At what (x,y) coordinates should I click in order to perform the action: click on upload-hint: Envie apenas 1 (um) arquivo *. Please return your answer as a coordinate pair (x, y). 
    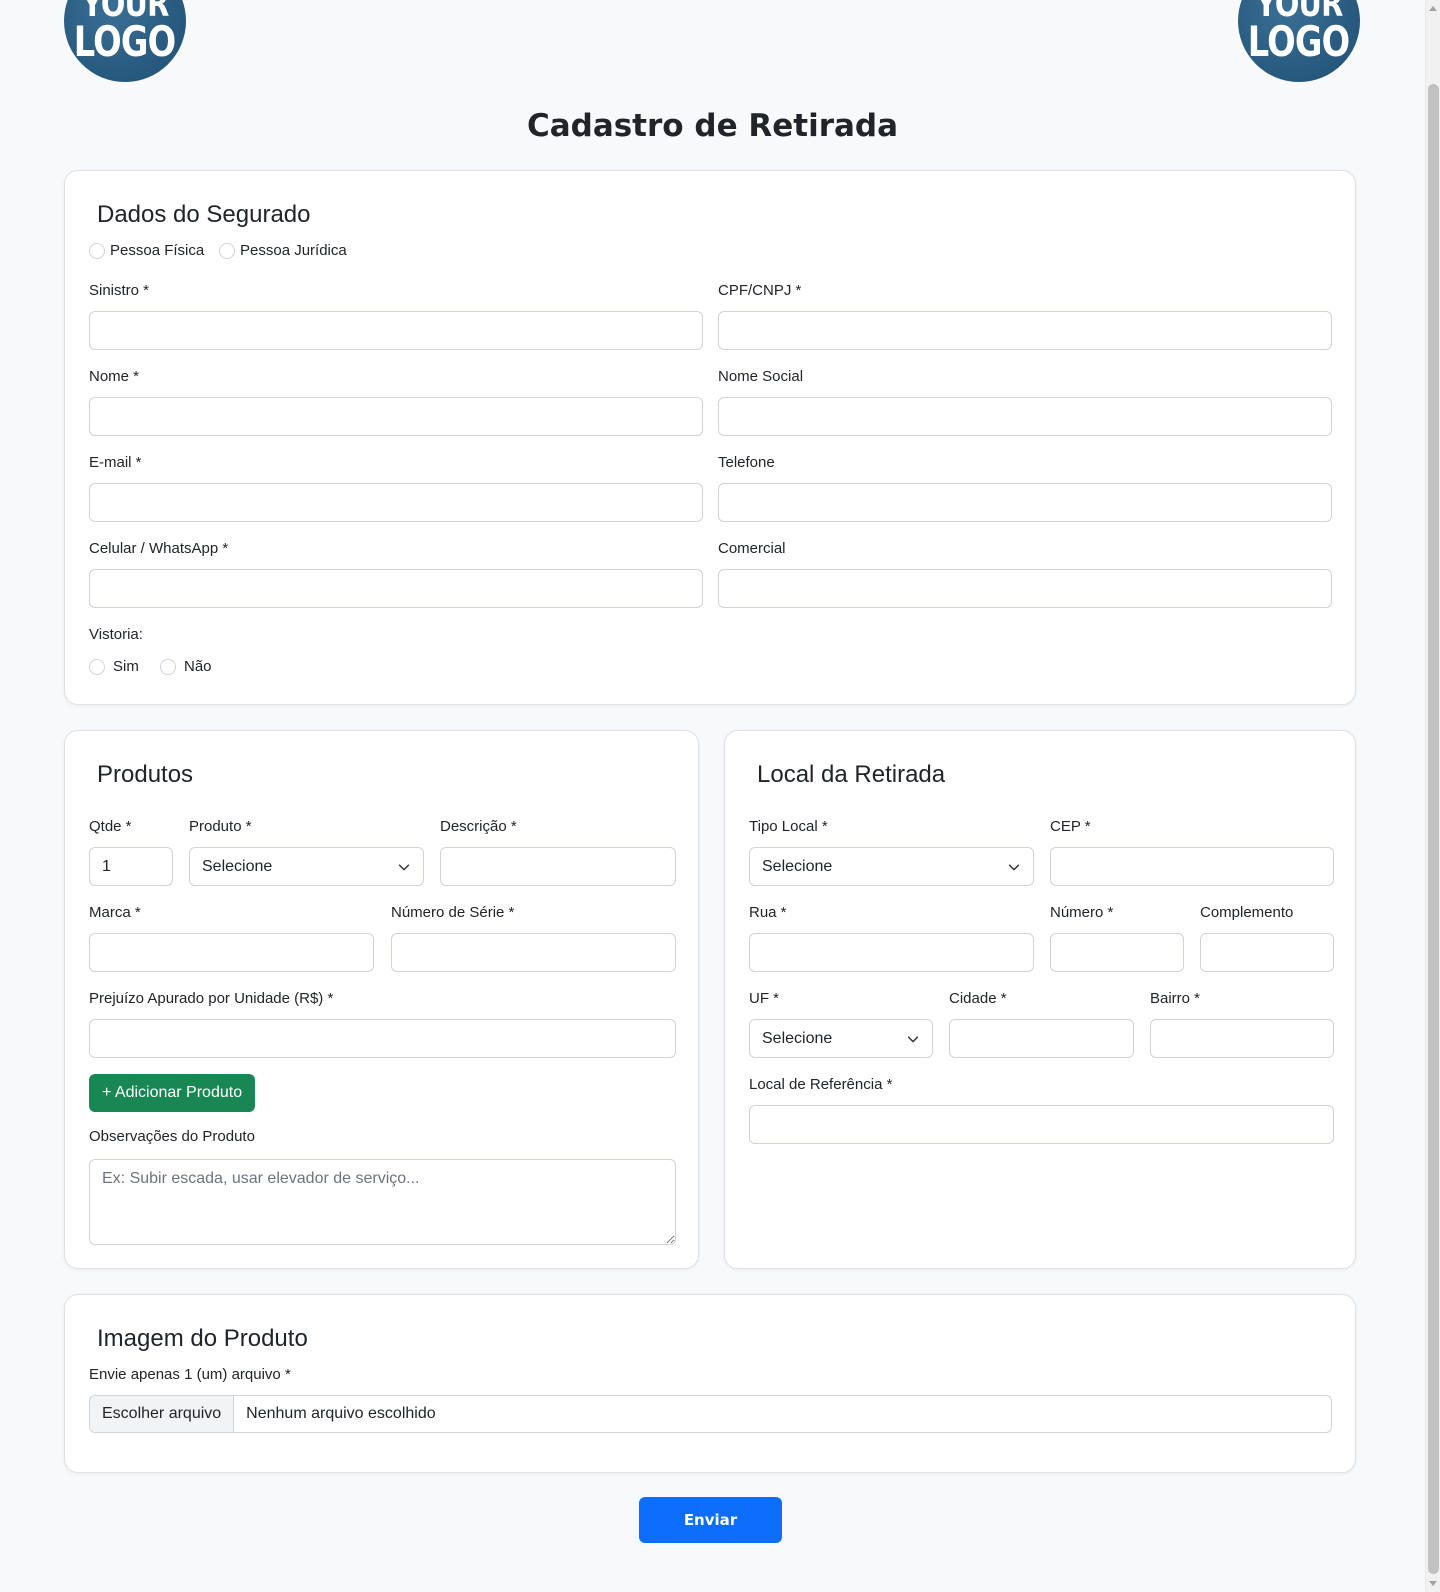
    Looking at the image, I should click on (190, 1374).